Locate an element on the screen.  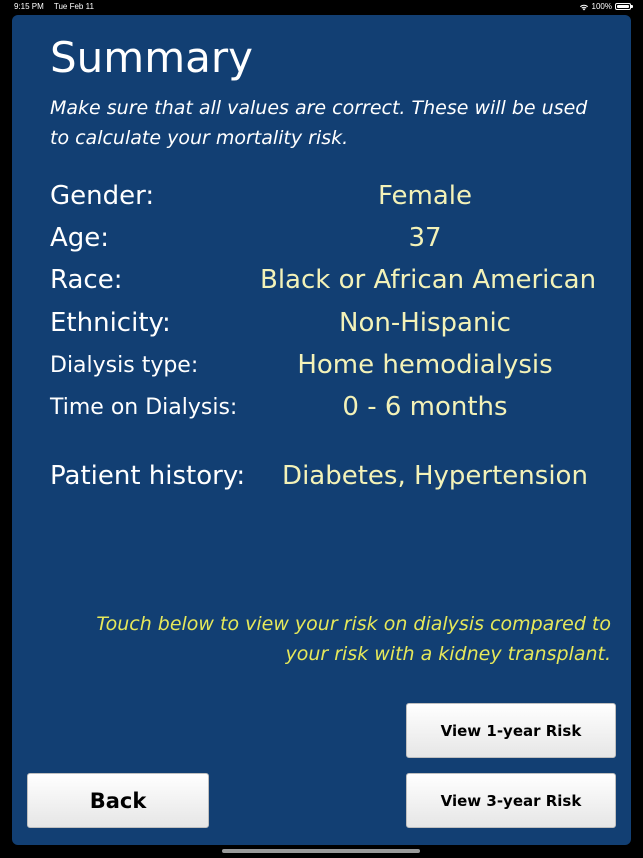
age-label: Age: is located at coordinates (80, 238).